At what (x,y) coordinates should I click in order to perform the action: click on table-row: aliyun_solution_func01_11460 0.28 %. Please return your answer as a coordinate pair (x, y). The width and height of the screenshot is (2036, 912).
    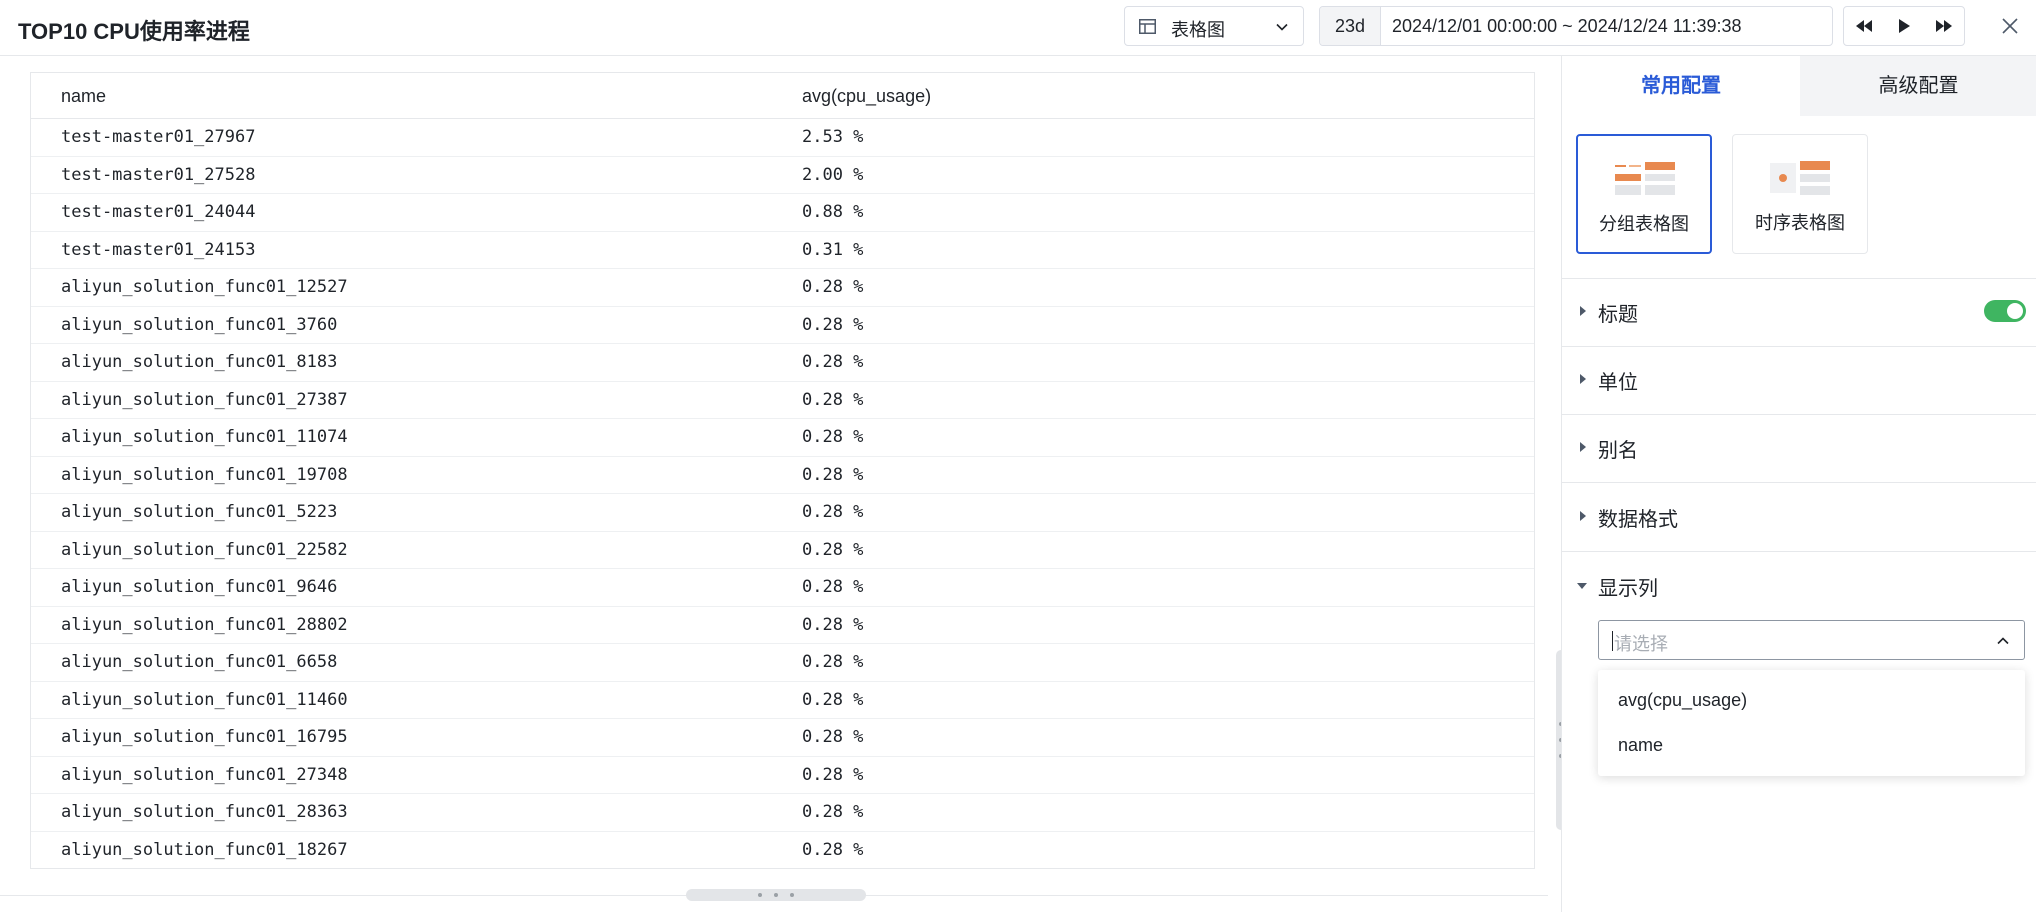
    Looking at the image, I should click on (782, 700).